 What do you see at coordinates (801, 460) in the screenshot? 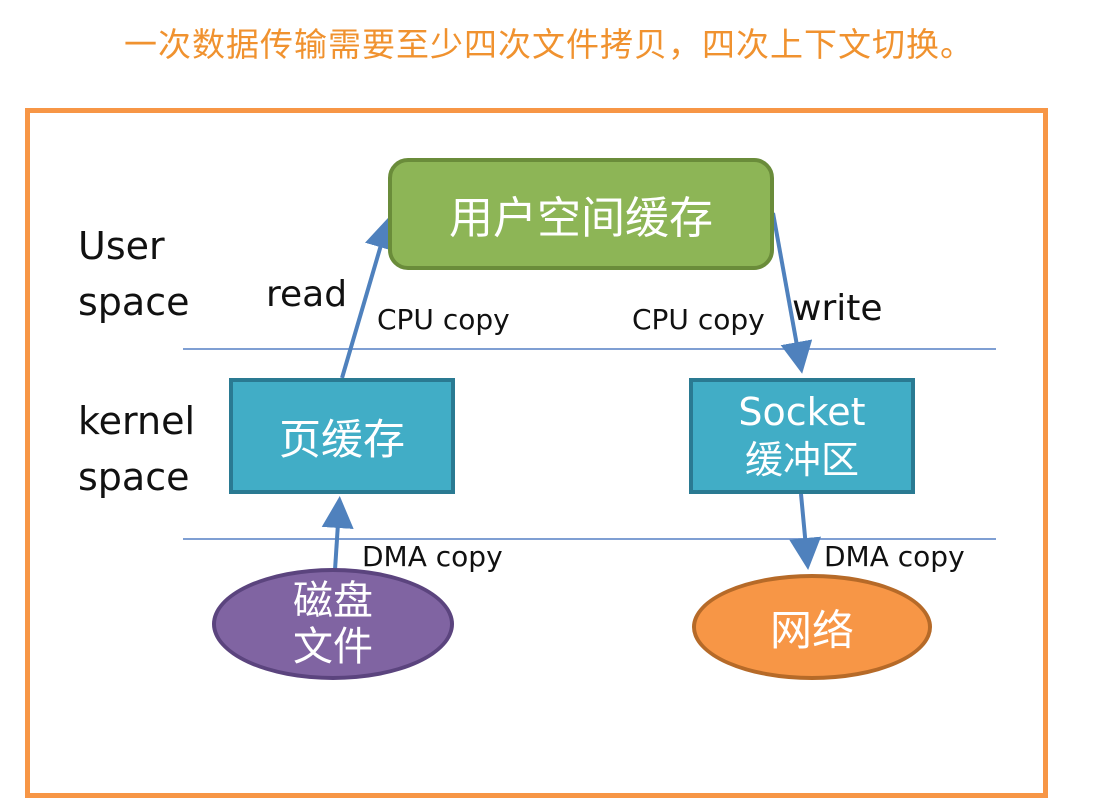
I see `socket-buffer-label-line2: 缓冲区` at bounding box center [801, 460].